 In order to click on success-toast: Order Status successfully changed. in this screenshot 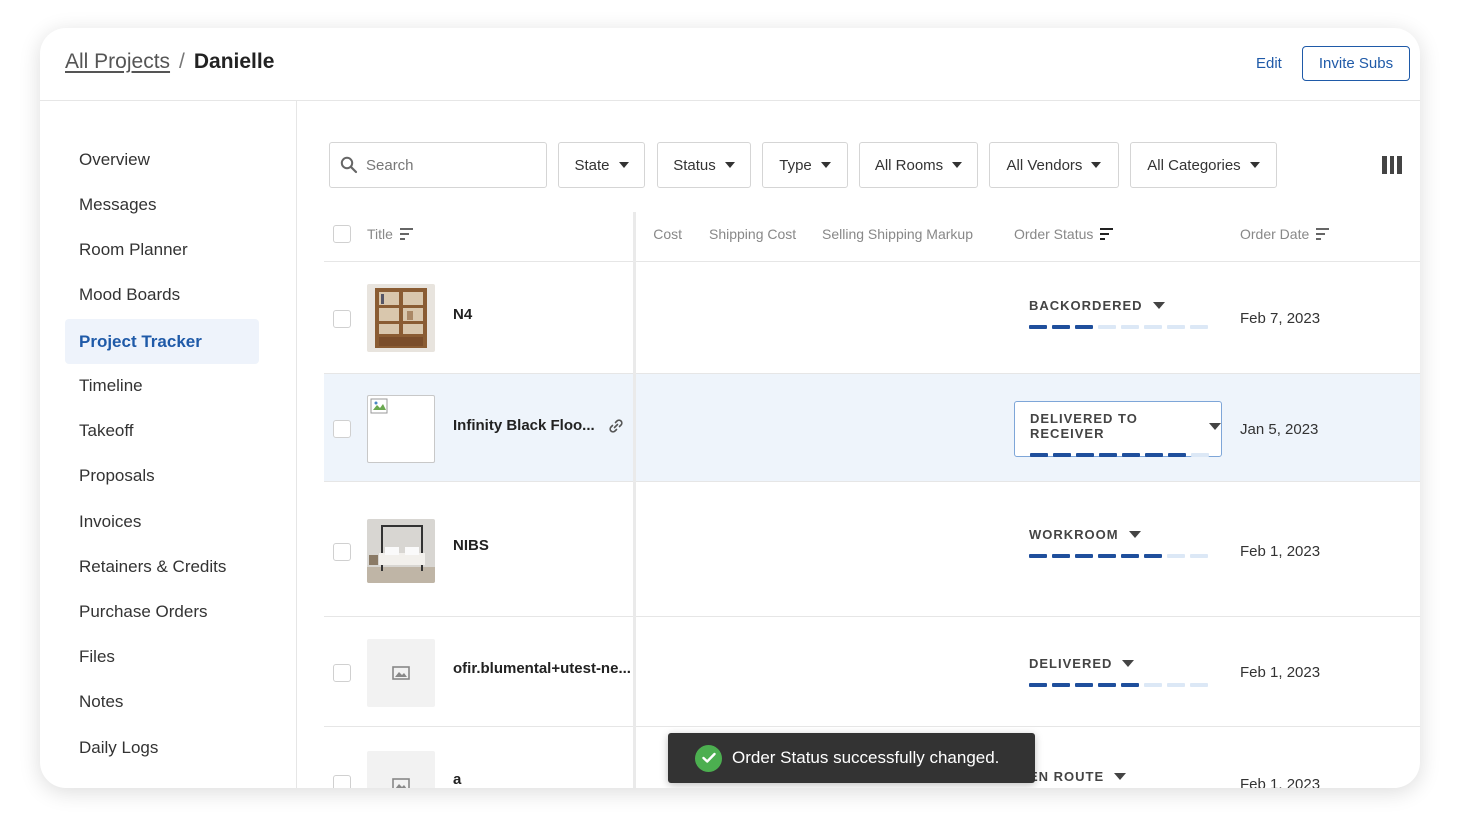, I will do `click(851, 758)`.